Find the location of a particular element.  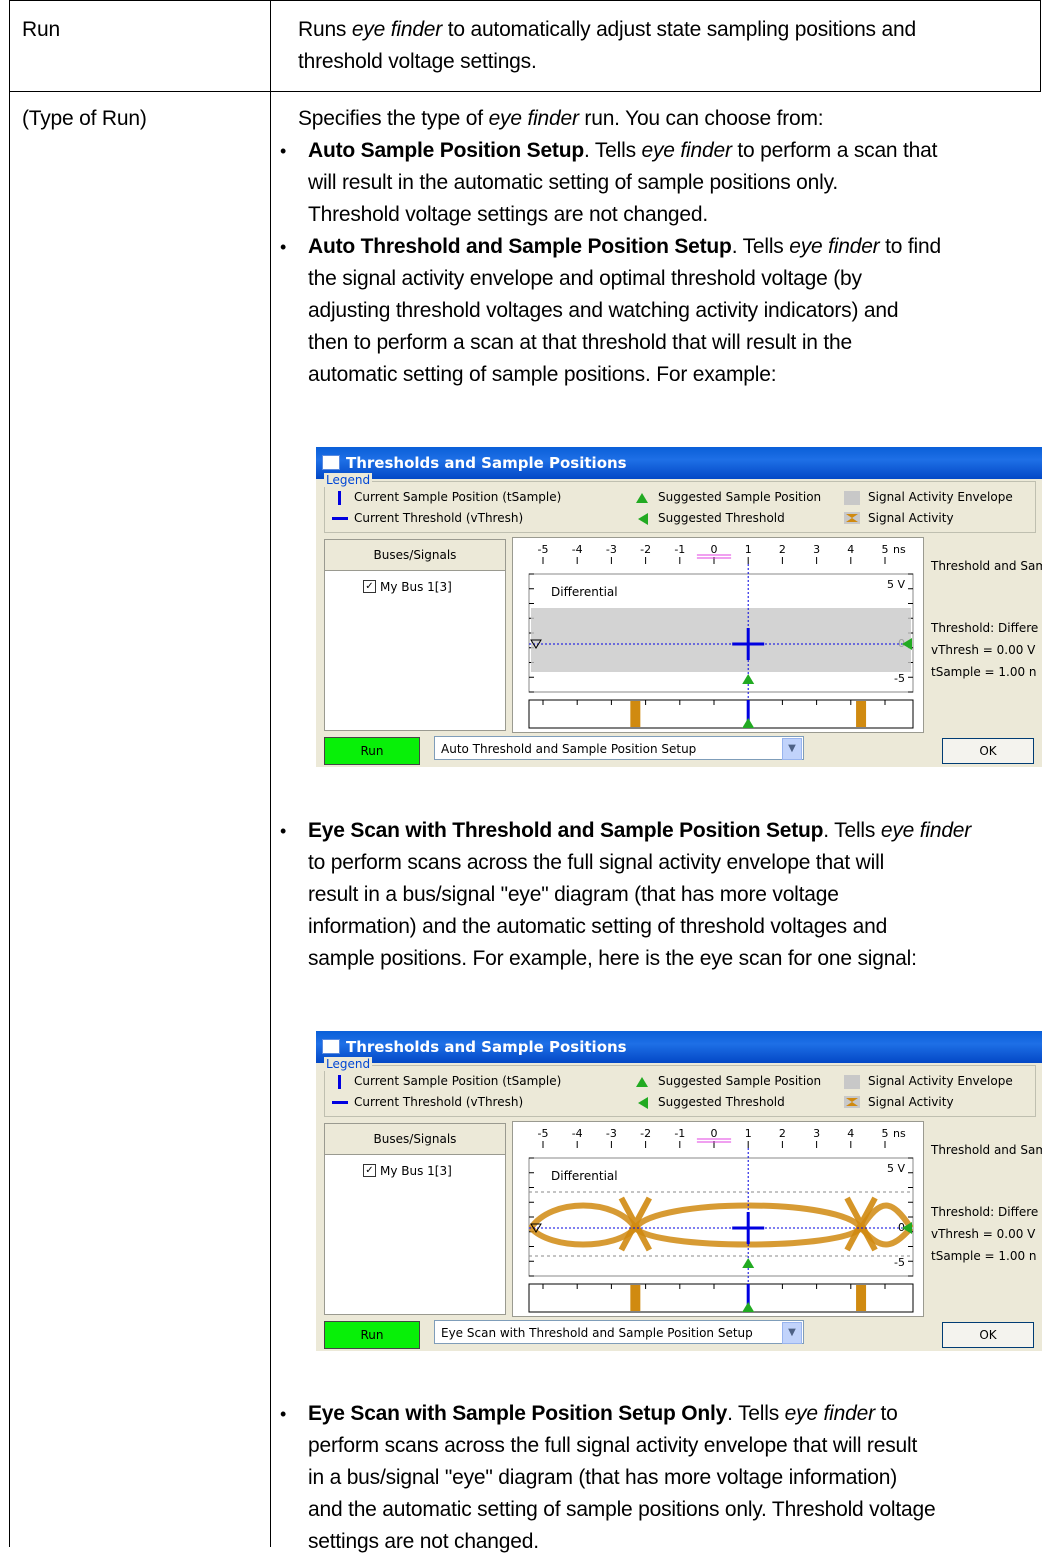

table-border-right is located at coordinates (1040, 46).